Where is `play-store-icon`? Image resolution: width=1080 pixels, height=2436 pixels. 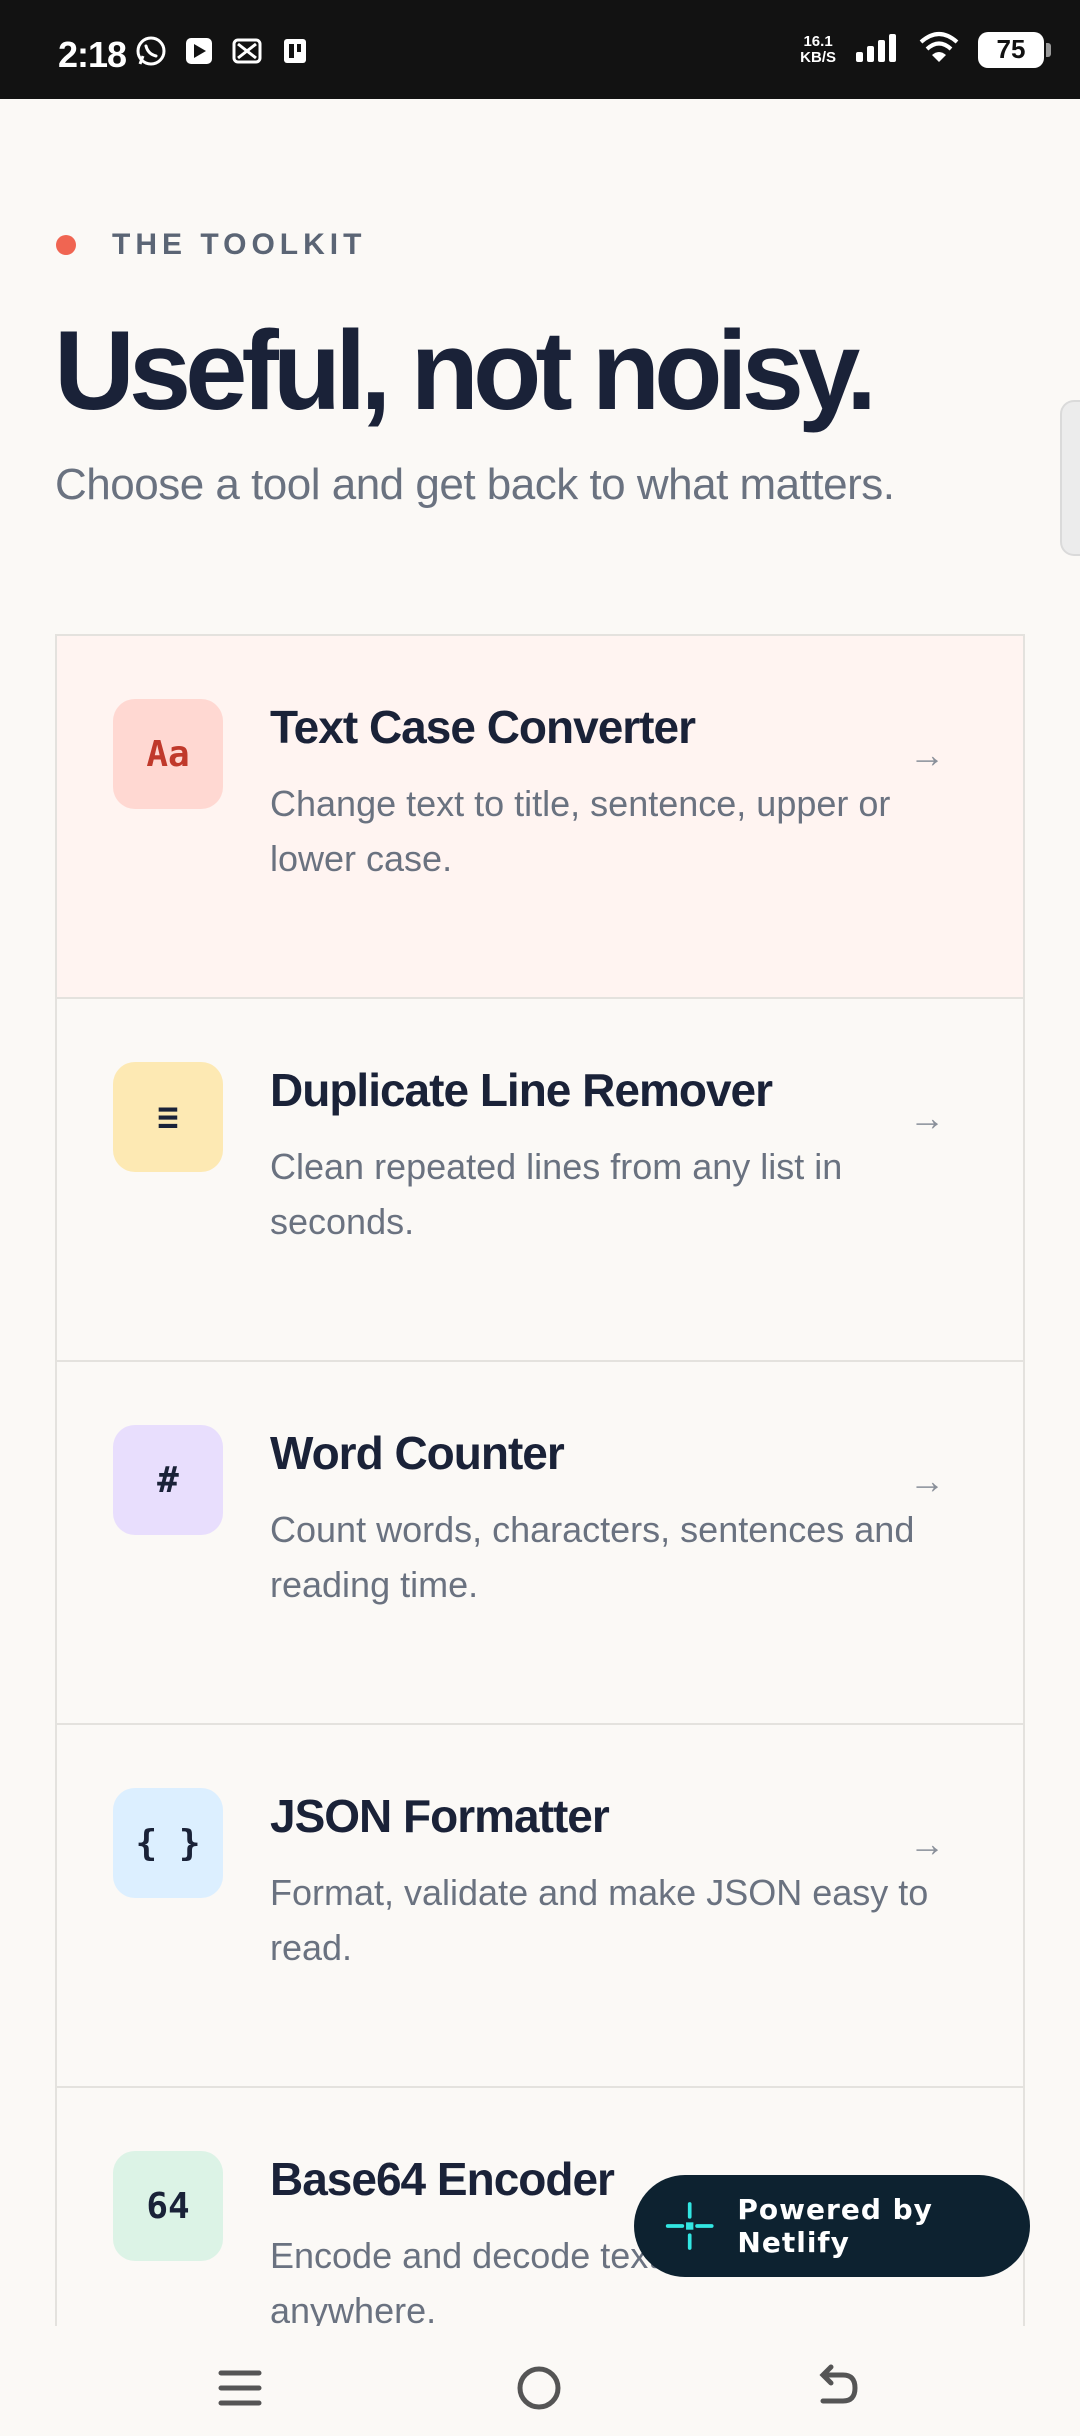
play-store-icon is located at coordinates (199, 51).